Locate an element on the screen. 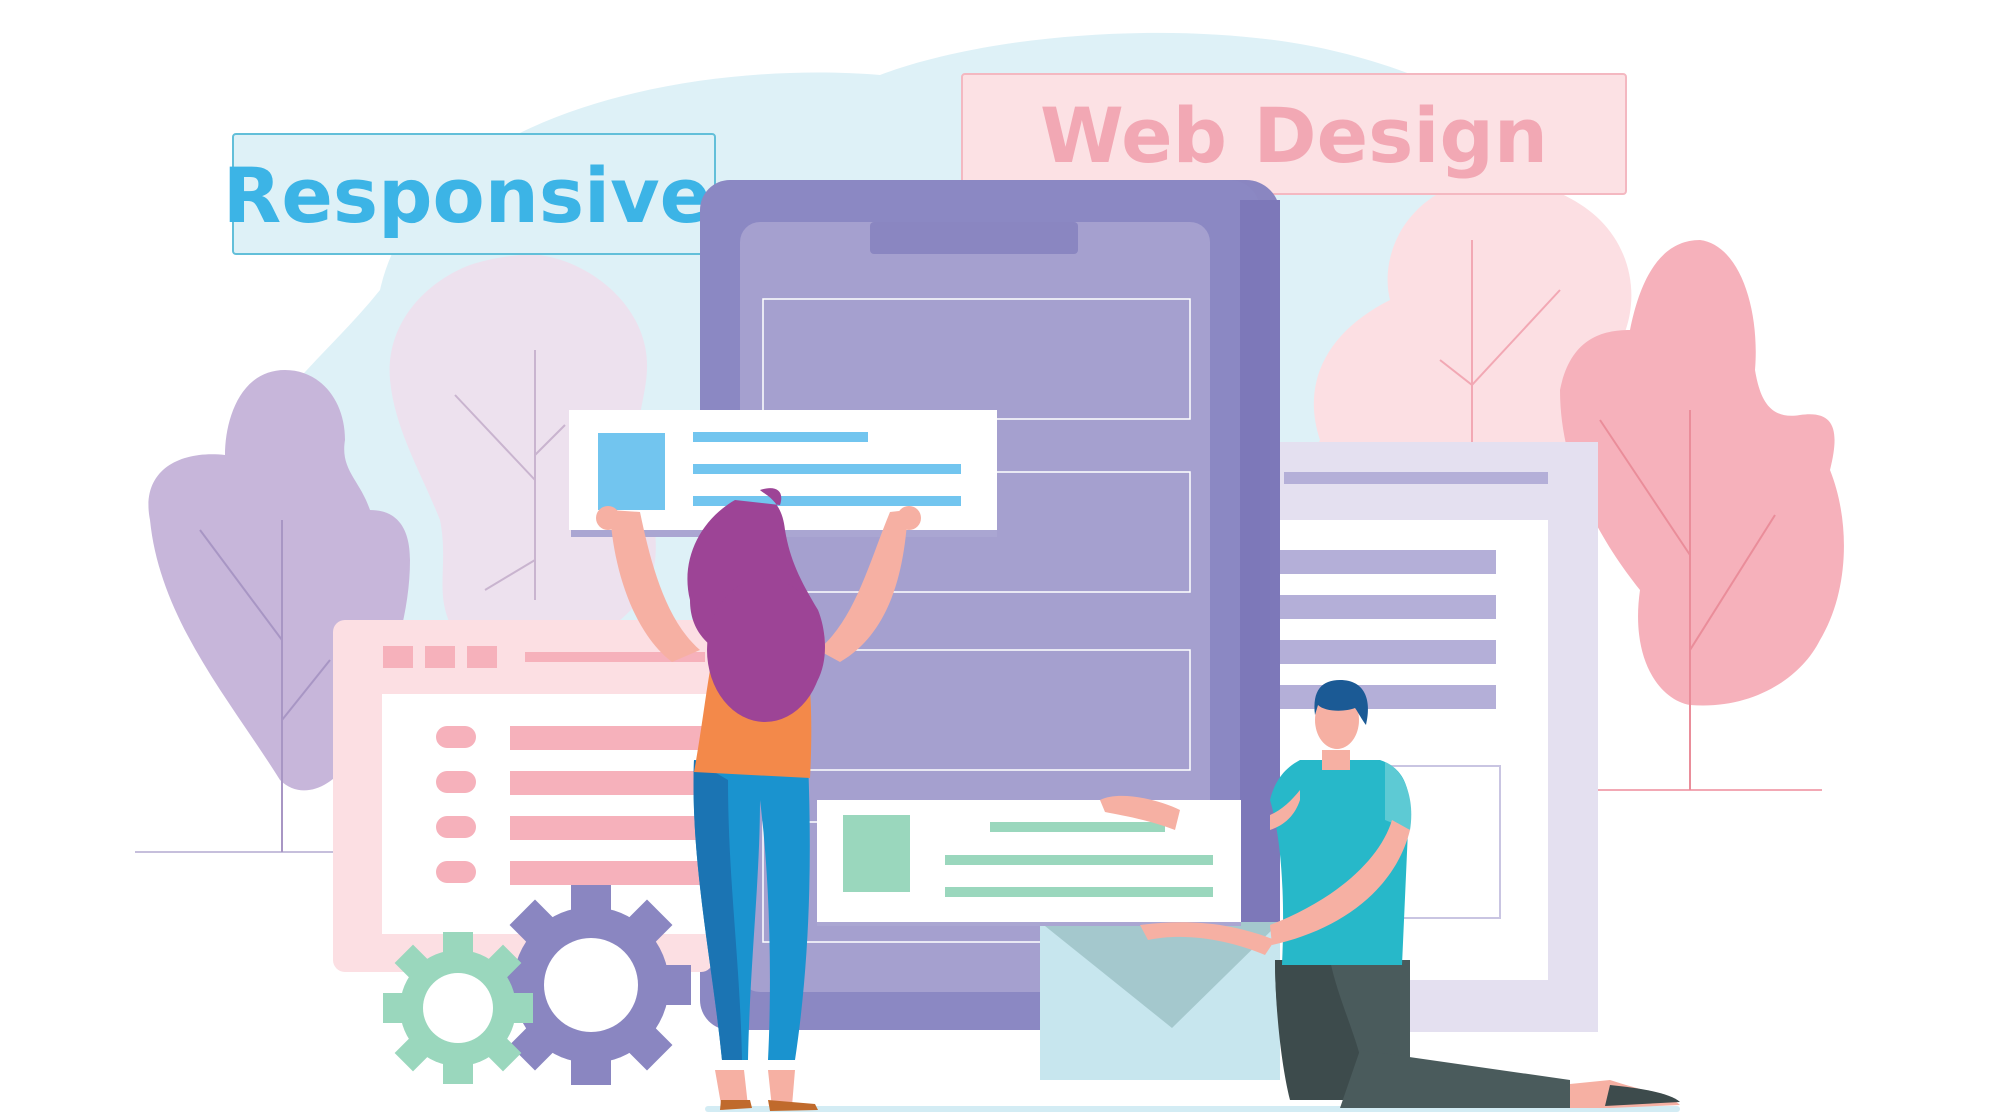  web-design-label-text: Web Design is located at coordinates (1294, 135).